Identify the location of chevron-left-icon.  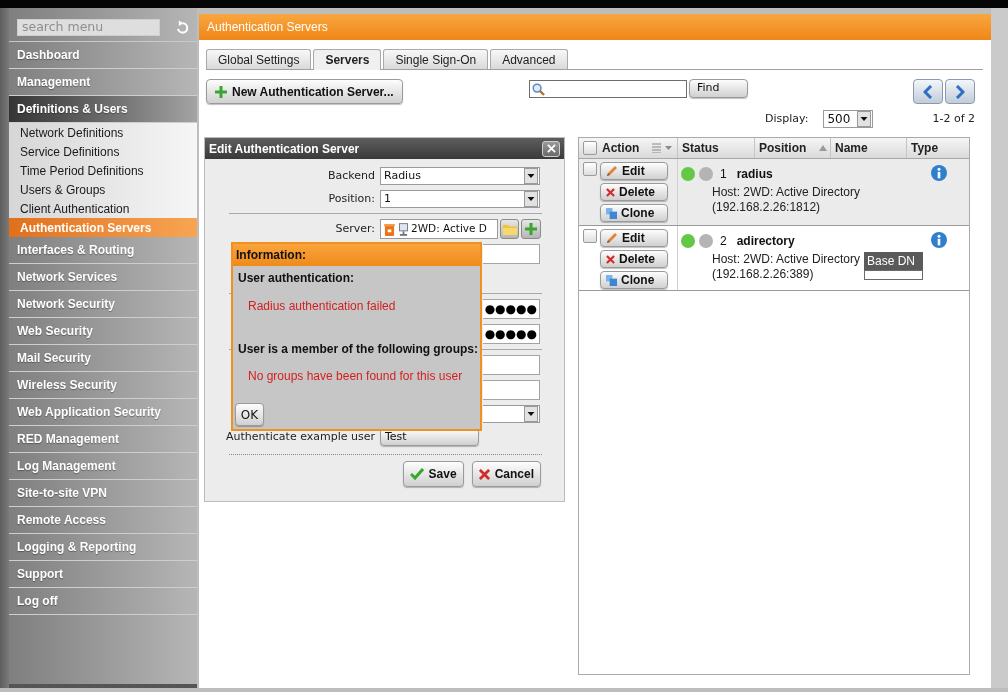
(928, 91).